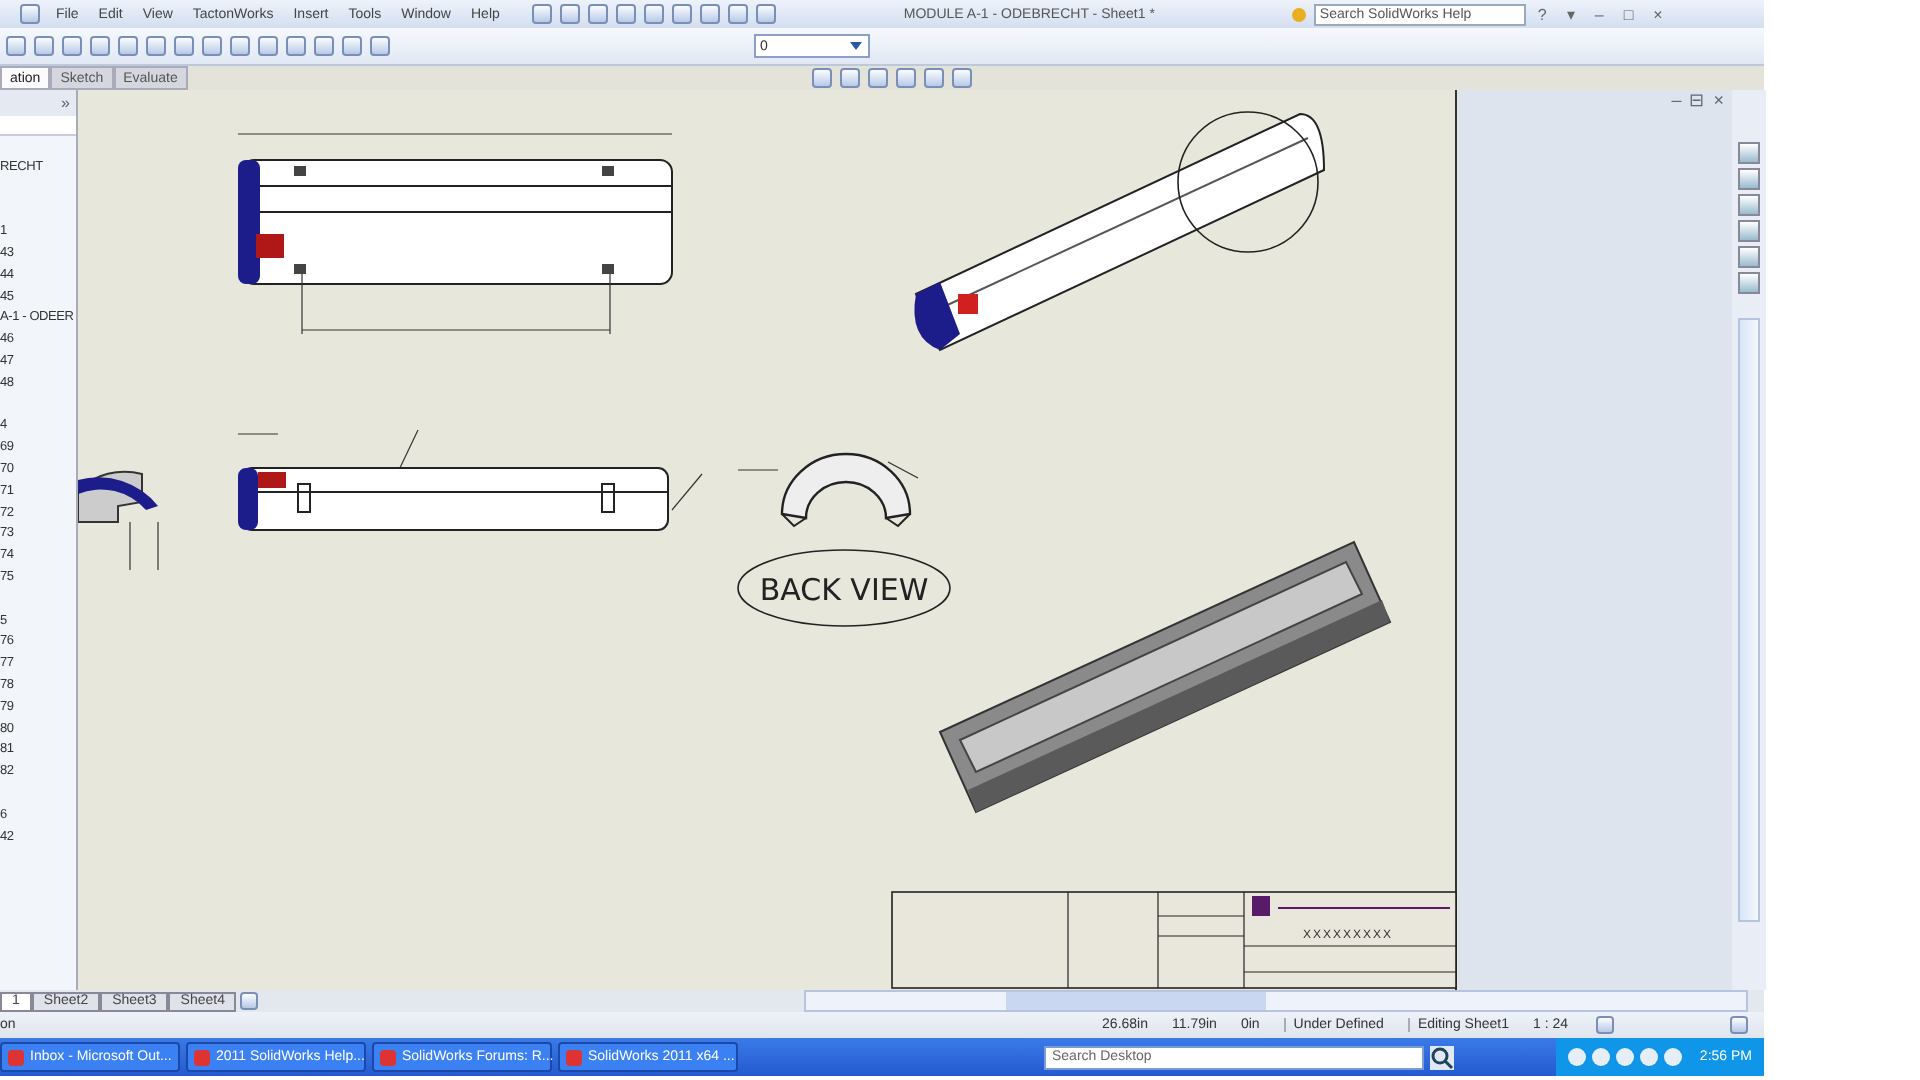 This screenshot has width=1920, height=1080. What do you see at coordinates (1599, 14) in the screenshot?
I see `window-button: –` at bounding box center [1599, 14].